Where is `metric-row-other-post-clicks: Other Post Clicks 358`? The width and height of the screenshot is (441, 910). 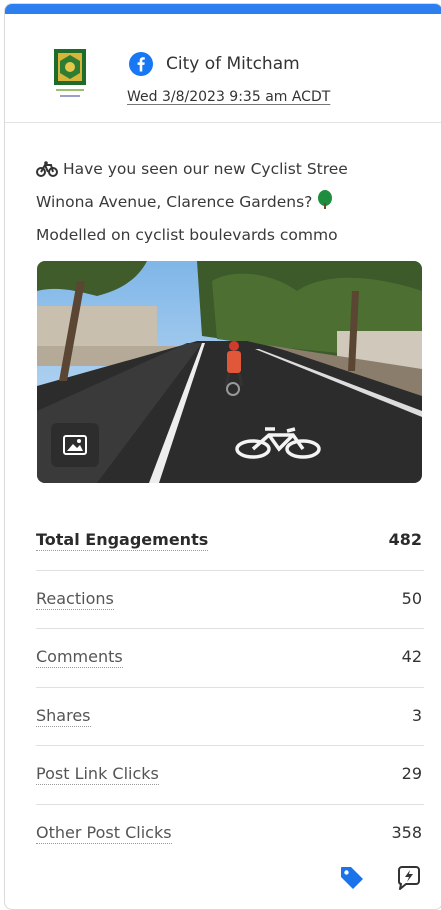
metric-row-other-post-clicks: Other Post Clicks 358 is located at coordinates (230, 834).